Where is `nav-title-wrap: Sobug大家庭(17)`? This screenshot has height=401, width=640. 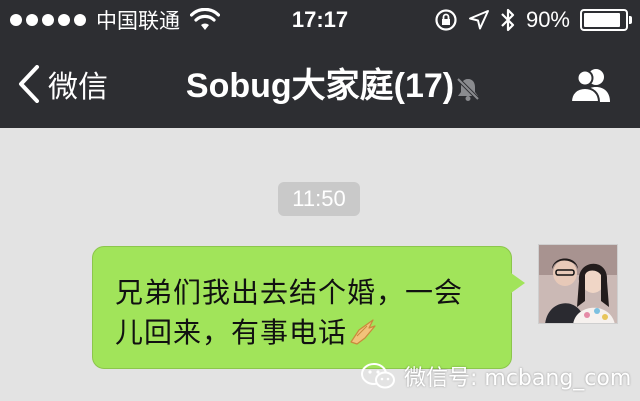 nav-title-wrap: Sobug大家庭(17) is located at coordinates (320, 86).